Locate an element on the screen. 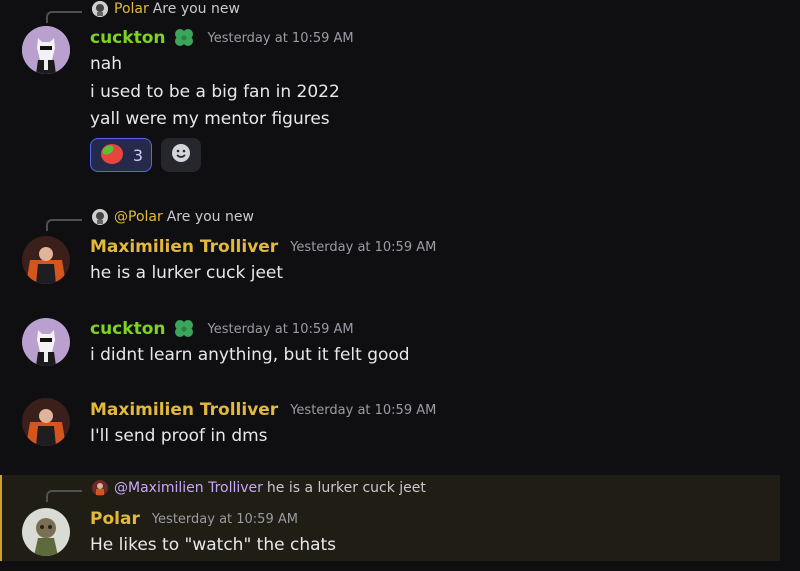 This screenshot has width=800, height=571. tomato-emoji-icon is located at coordinates (112, 155).